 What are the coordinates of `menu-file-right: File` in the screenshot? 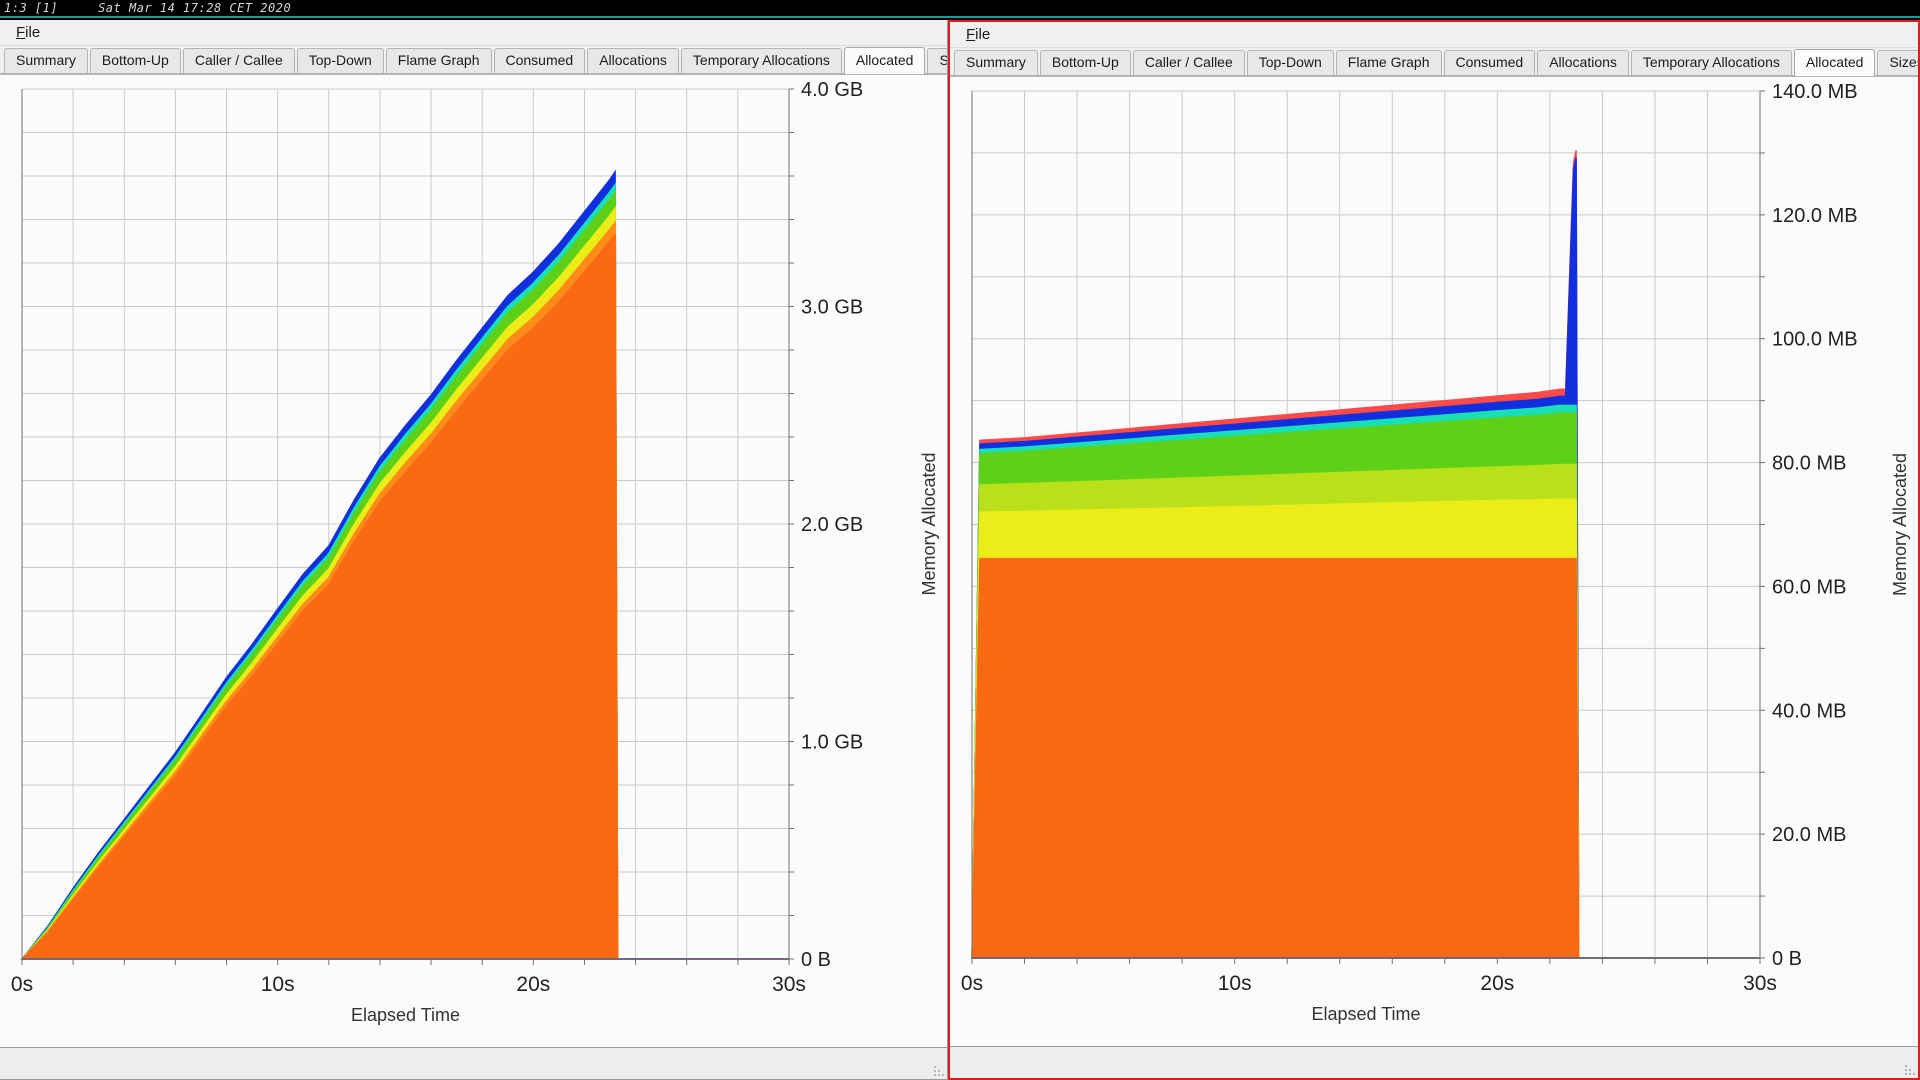 It's located at (978, 34).